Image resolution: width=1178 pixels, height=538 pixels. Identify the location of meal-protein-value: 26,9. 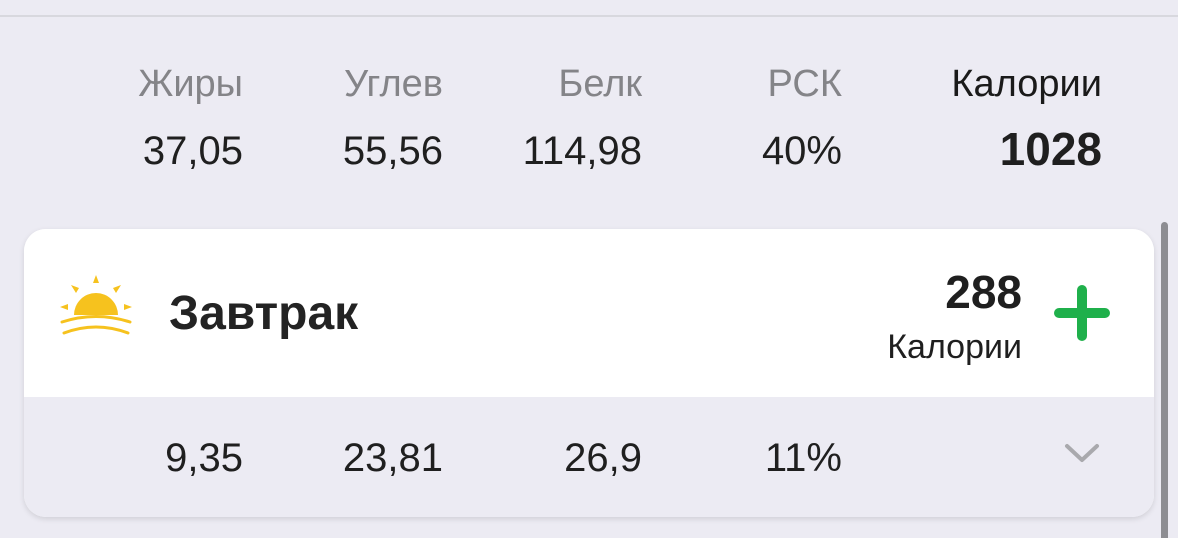
(603, 458).